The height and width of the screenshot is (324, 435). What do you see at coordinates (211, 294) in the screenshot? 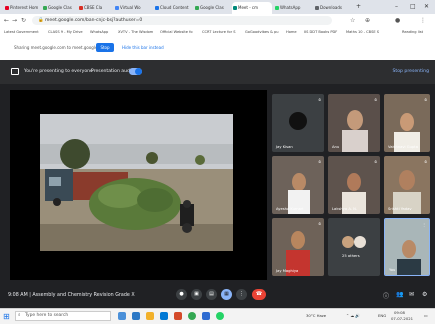
I see `captions-icon: ▤` at bounding box center [211, 294].